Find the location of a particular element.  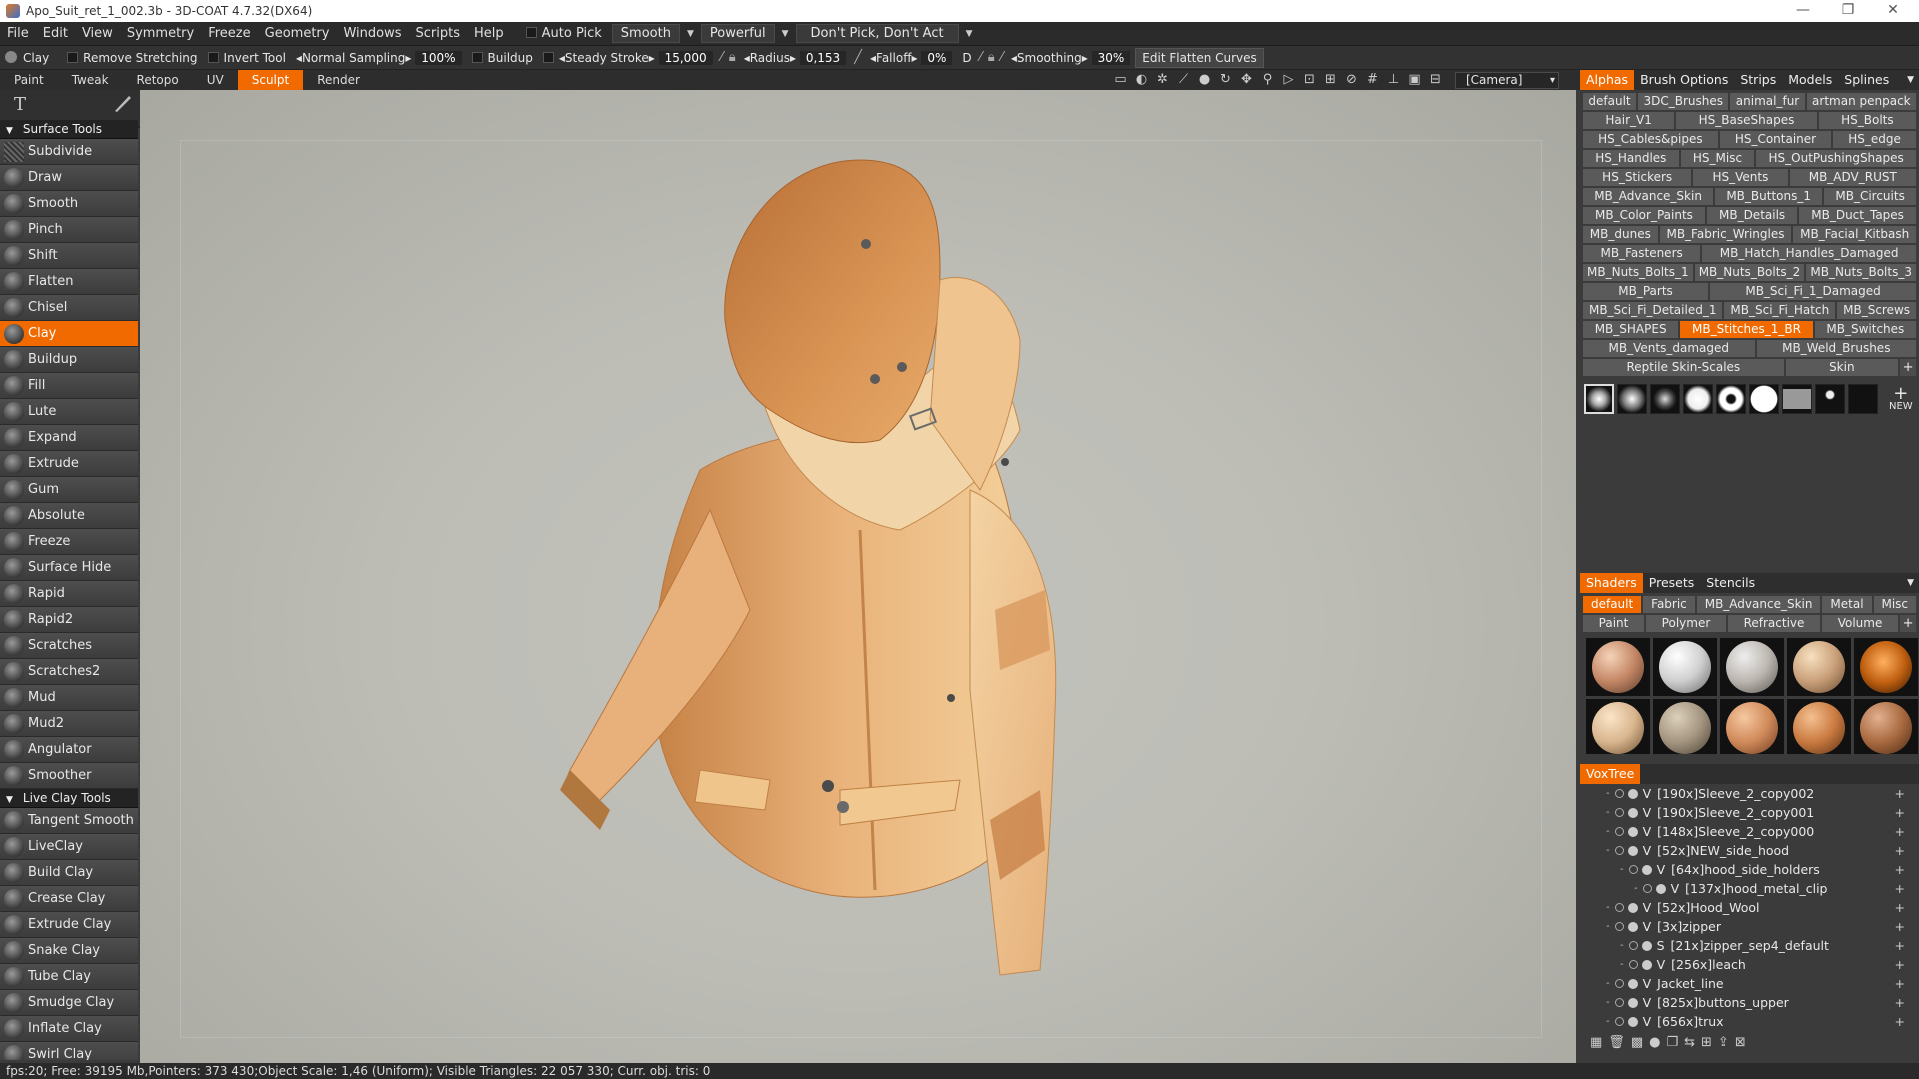

radius-value: 0,153 is located at coordinates (823, 57).